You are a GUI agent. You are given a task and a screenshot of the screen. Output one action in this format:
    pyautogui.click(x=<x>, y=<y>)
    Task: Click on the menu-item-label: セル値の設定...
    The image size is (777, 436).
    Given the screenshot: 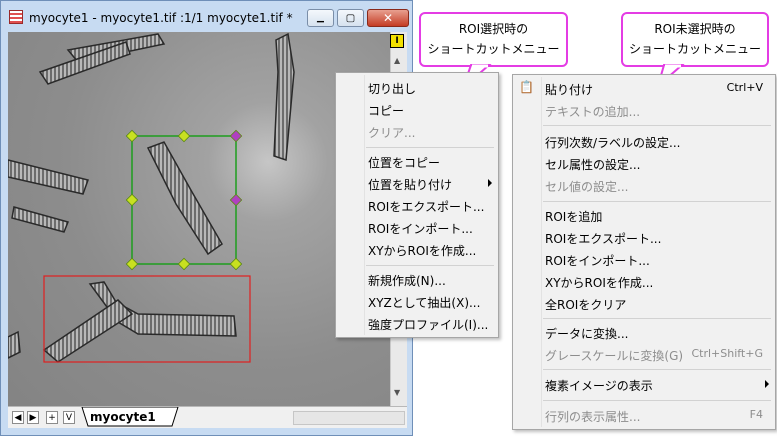 What is the action you would take?
    pyautogui.click(x=587, y=187)
    